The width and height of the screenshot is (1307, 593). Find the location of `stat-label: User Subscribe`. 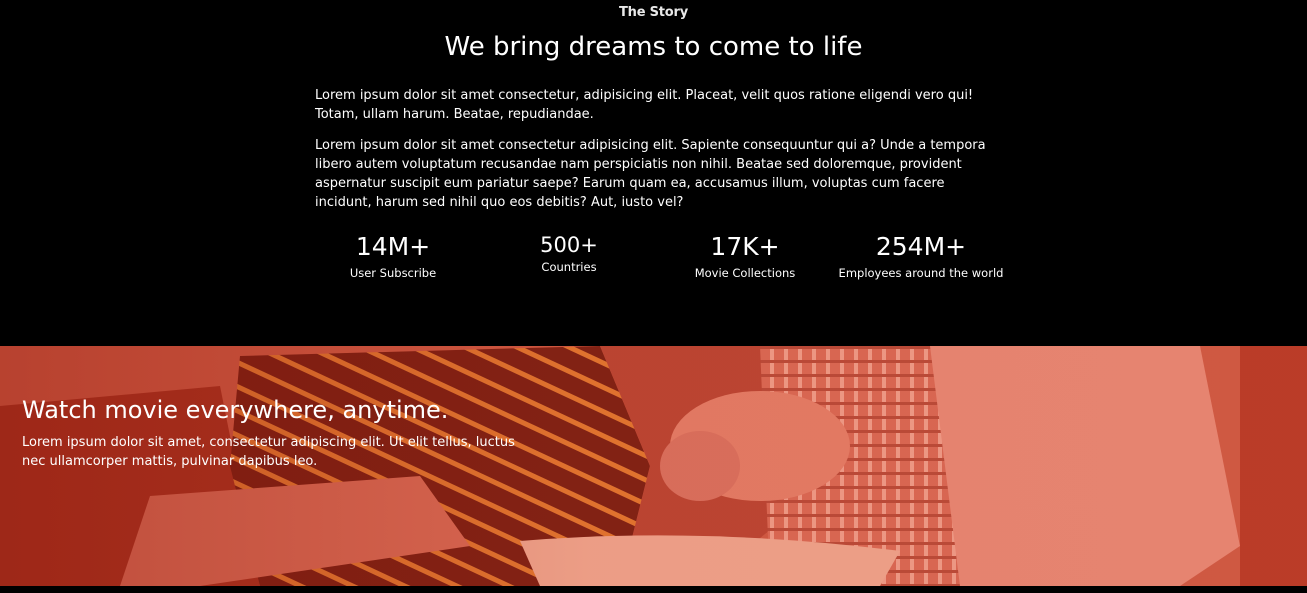

stat-label: User Subscribe is located at coordinates (393, 273).